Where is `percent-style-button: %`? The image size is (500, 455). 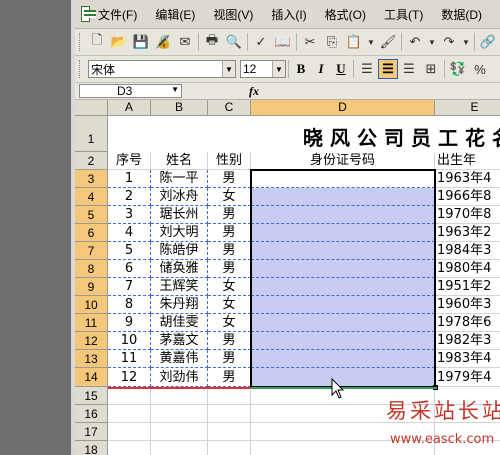
percent-style-button: % is located at coordinates (480, 69).